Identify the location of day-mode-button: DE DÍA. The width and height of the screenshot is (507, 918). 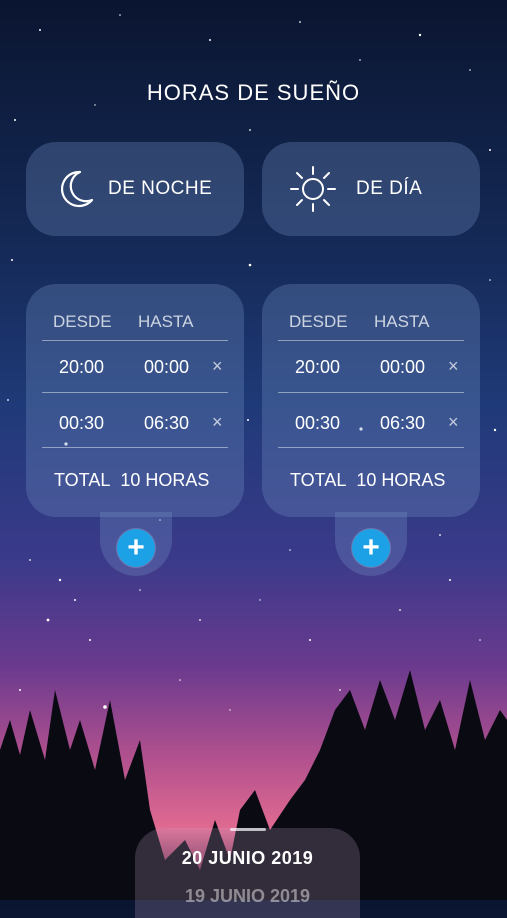
(371, 189).